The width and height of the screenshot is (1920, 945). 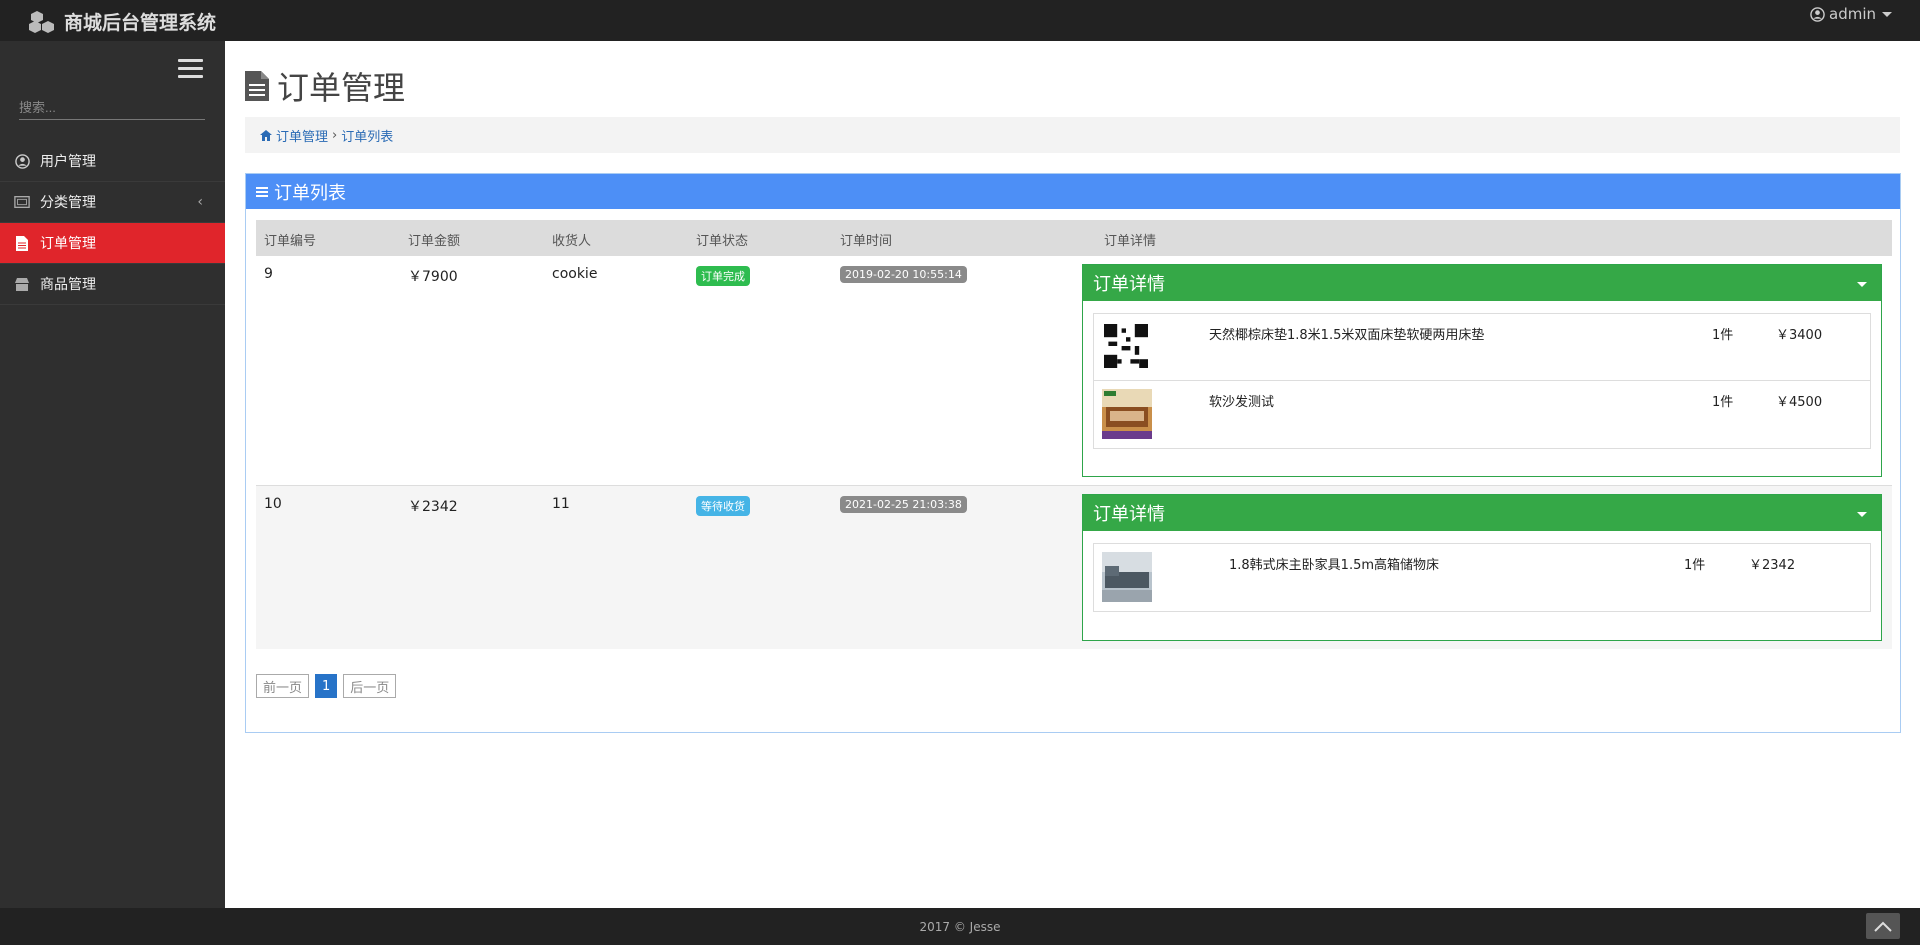 What do you see at coordinates (434, 241) in the screenshot?
I see `column-header: 订单金额` at bounding box center [434, 241].